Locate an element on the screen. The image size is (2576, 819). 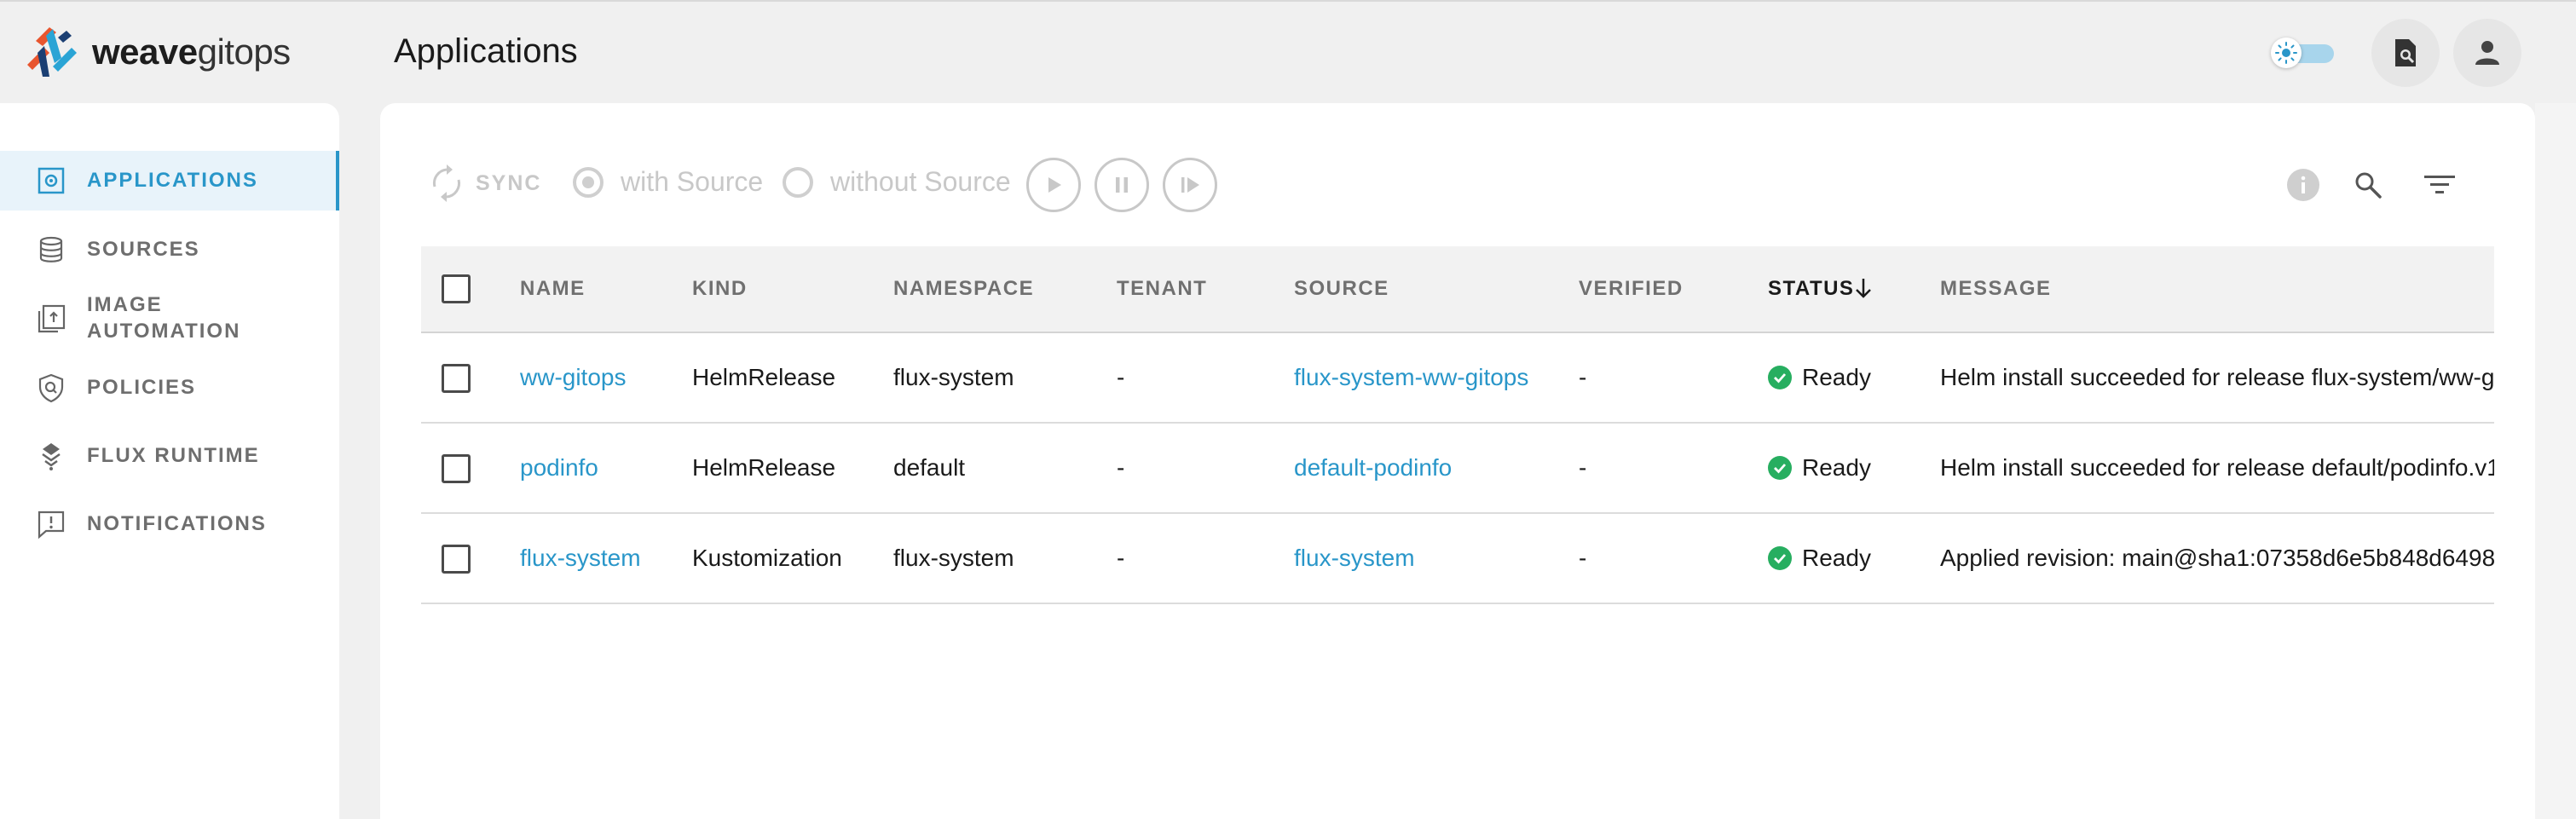
resume-button is located at coordinates (1053, 185).